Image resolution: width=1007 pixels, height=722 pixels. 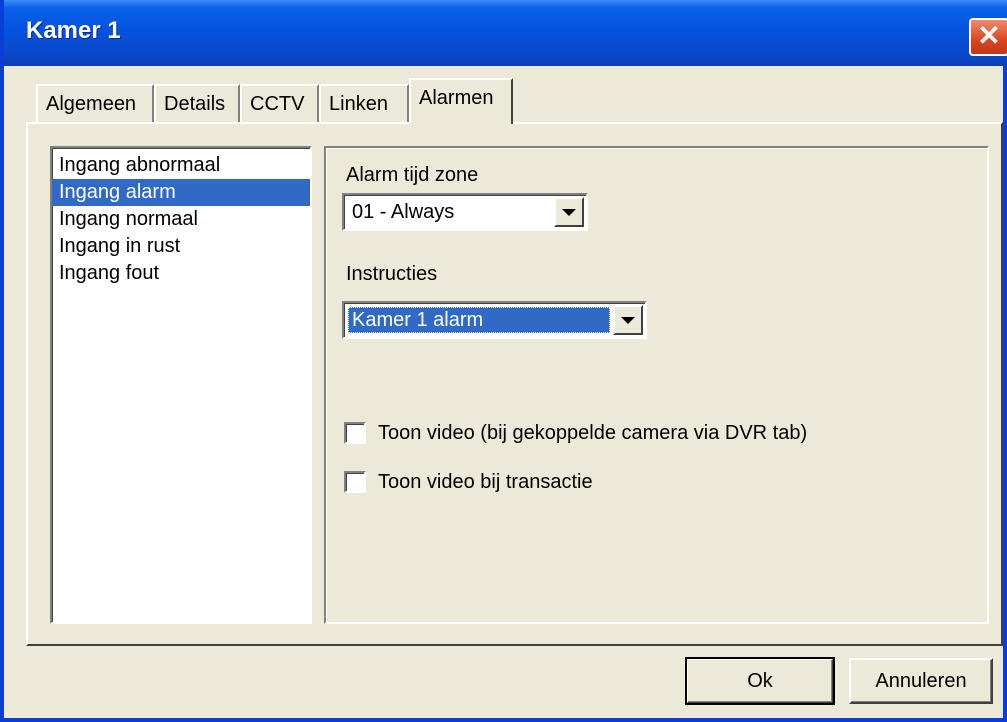 I want to click on show-video-transaction-checkbox, so click(x=355, y=482).